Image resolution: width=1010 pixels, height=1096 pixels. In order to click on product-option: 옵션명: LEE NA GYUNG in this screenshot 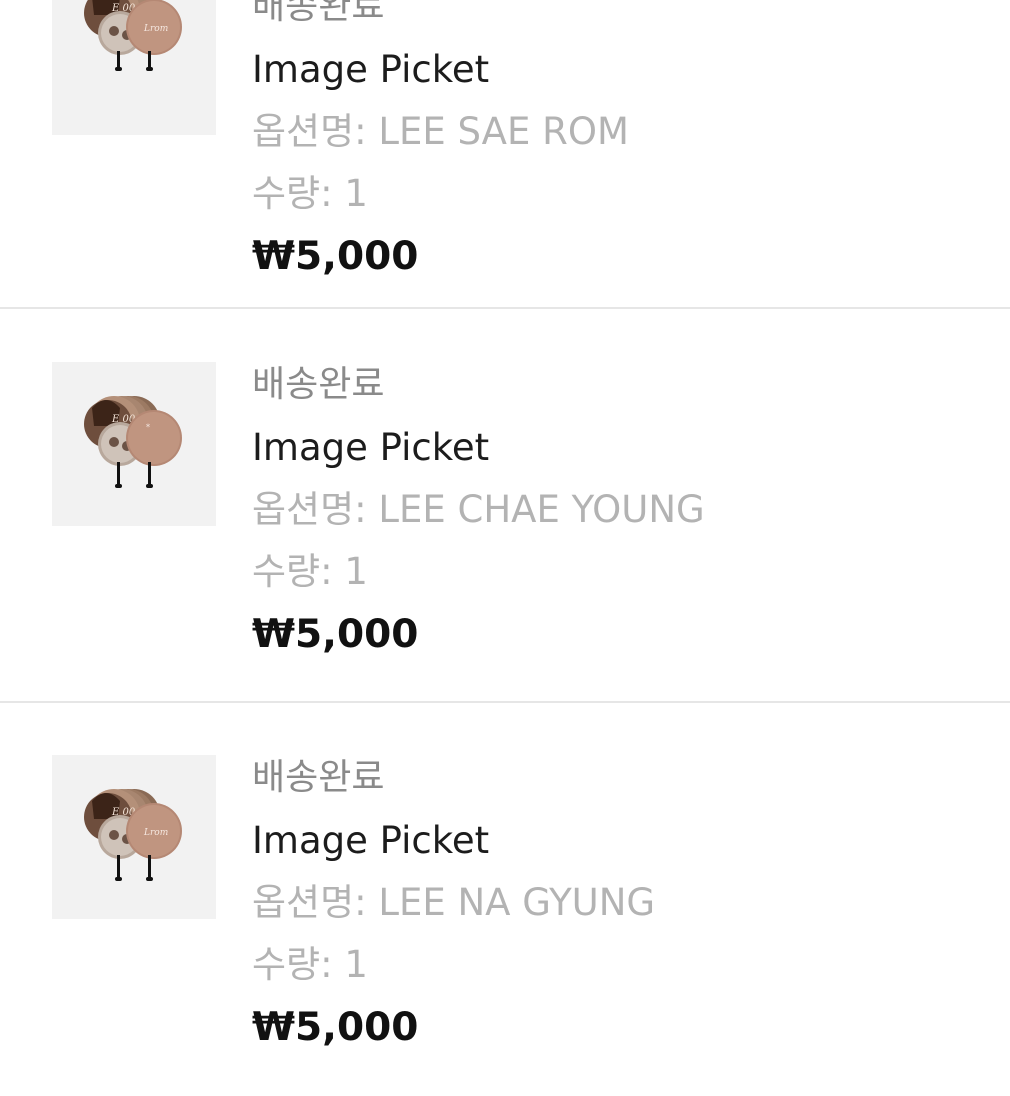, I will do `click(453, 902)`.